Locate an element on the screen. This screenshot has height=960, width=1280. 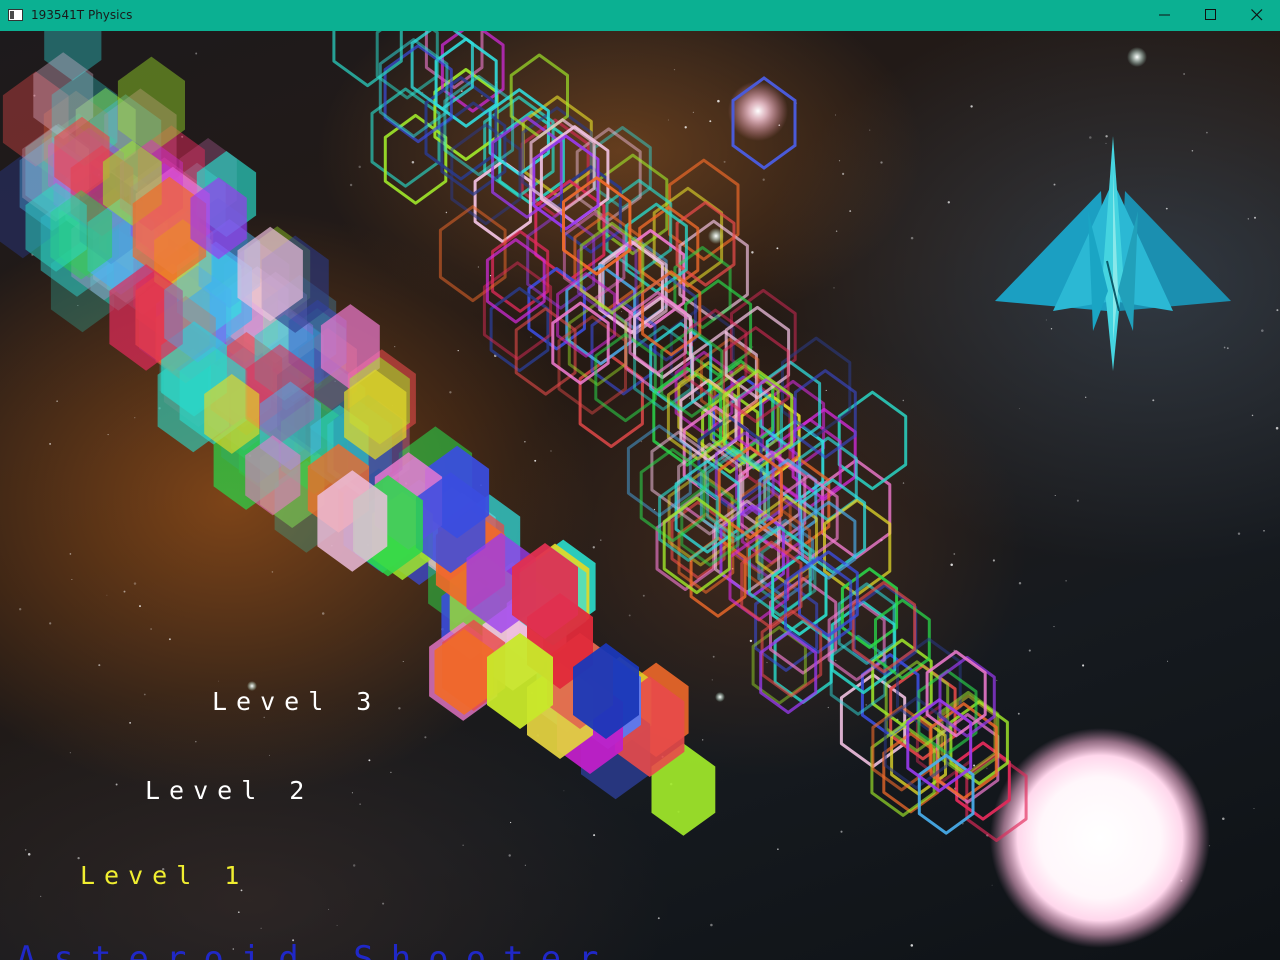
close-button is located at coordinates (1257, 15).